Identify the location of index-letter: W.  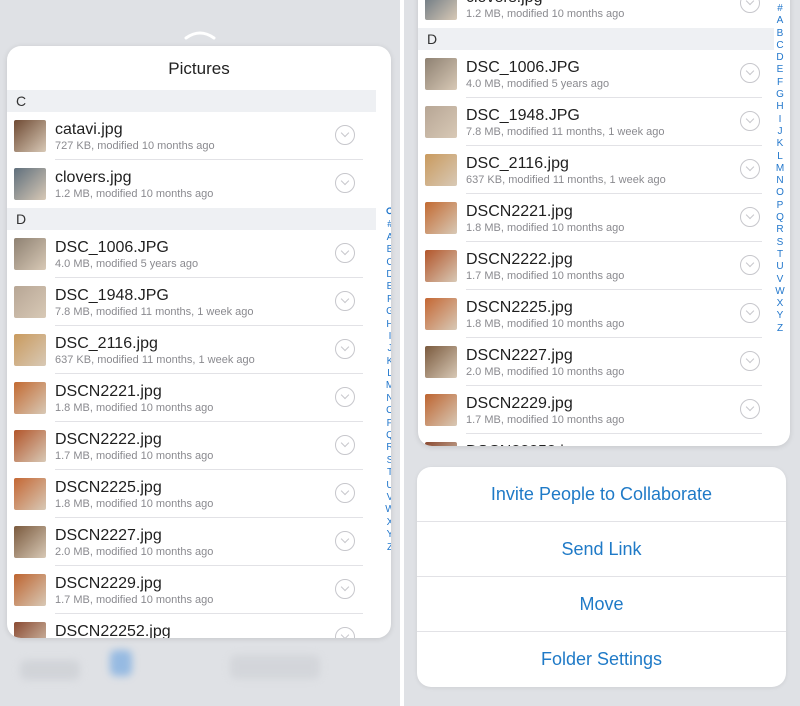
(388, 510).